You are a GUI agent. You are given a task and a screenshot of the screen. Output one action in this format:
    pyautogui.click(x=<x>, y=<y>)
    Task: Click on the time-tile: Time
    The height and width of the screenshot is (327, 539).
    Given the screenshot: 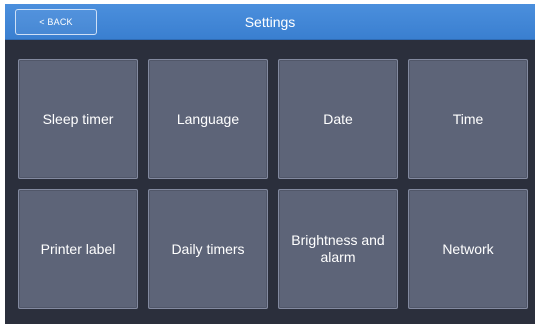 What is the action you would take?
    pyautogui.click(x=468, y=119)
    